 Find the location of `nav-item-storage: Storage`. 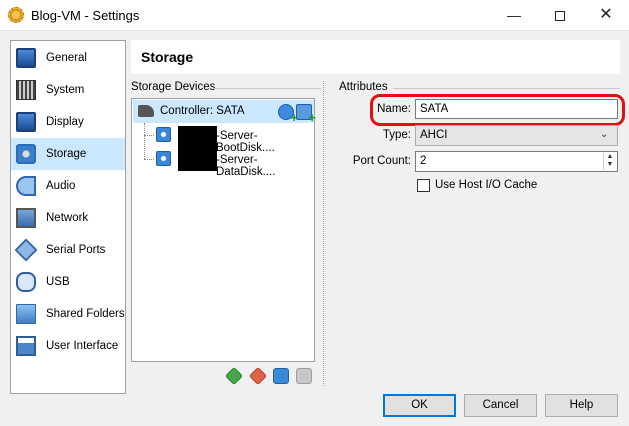

nav-item-storage: Storage is located at coordinates (68, 154).